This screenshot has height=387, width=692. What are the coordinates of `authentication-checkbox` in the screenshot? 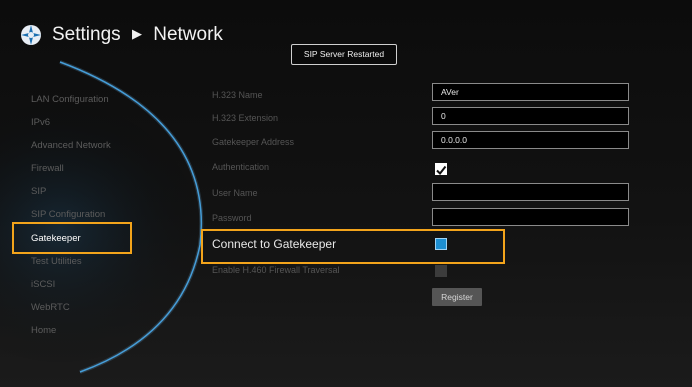 It's located at (441, 169).